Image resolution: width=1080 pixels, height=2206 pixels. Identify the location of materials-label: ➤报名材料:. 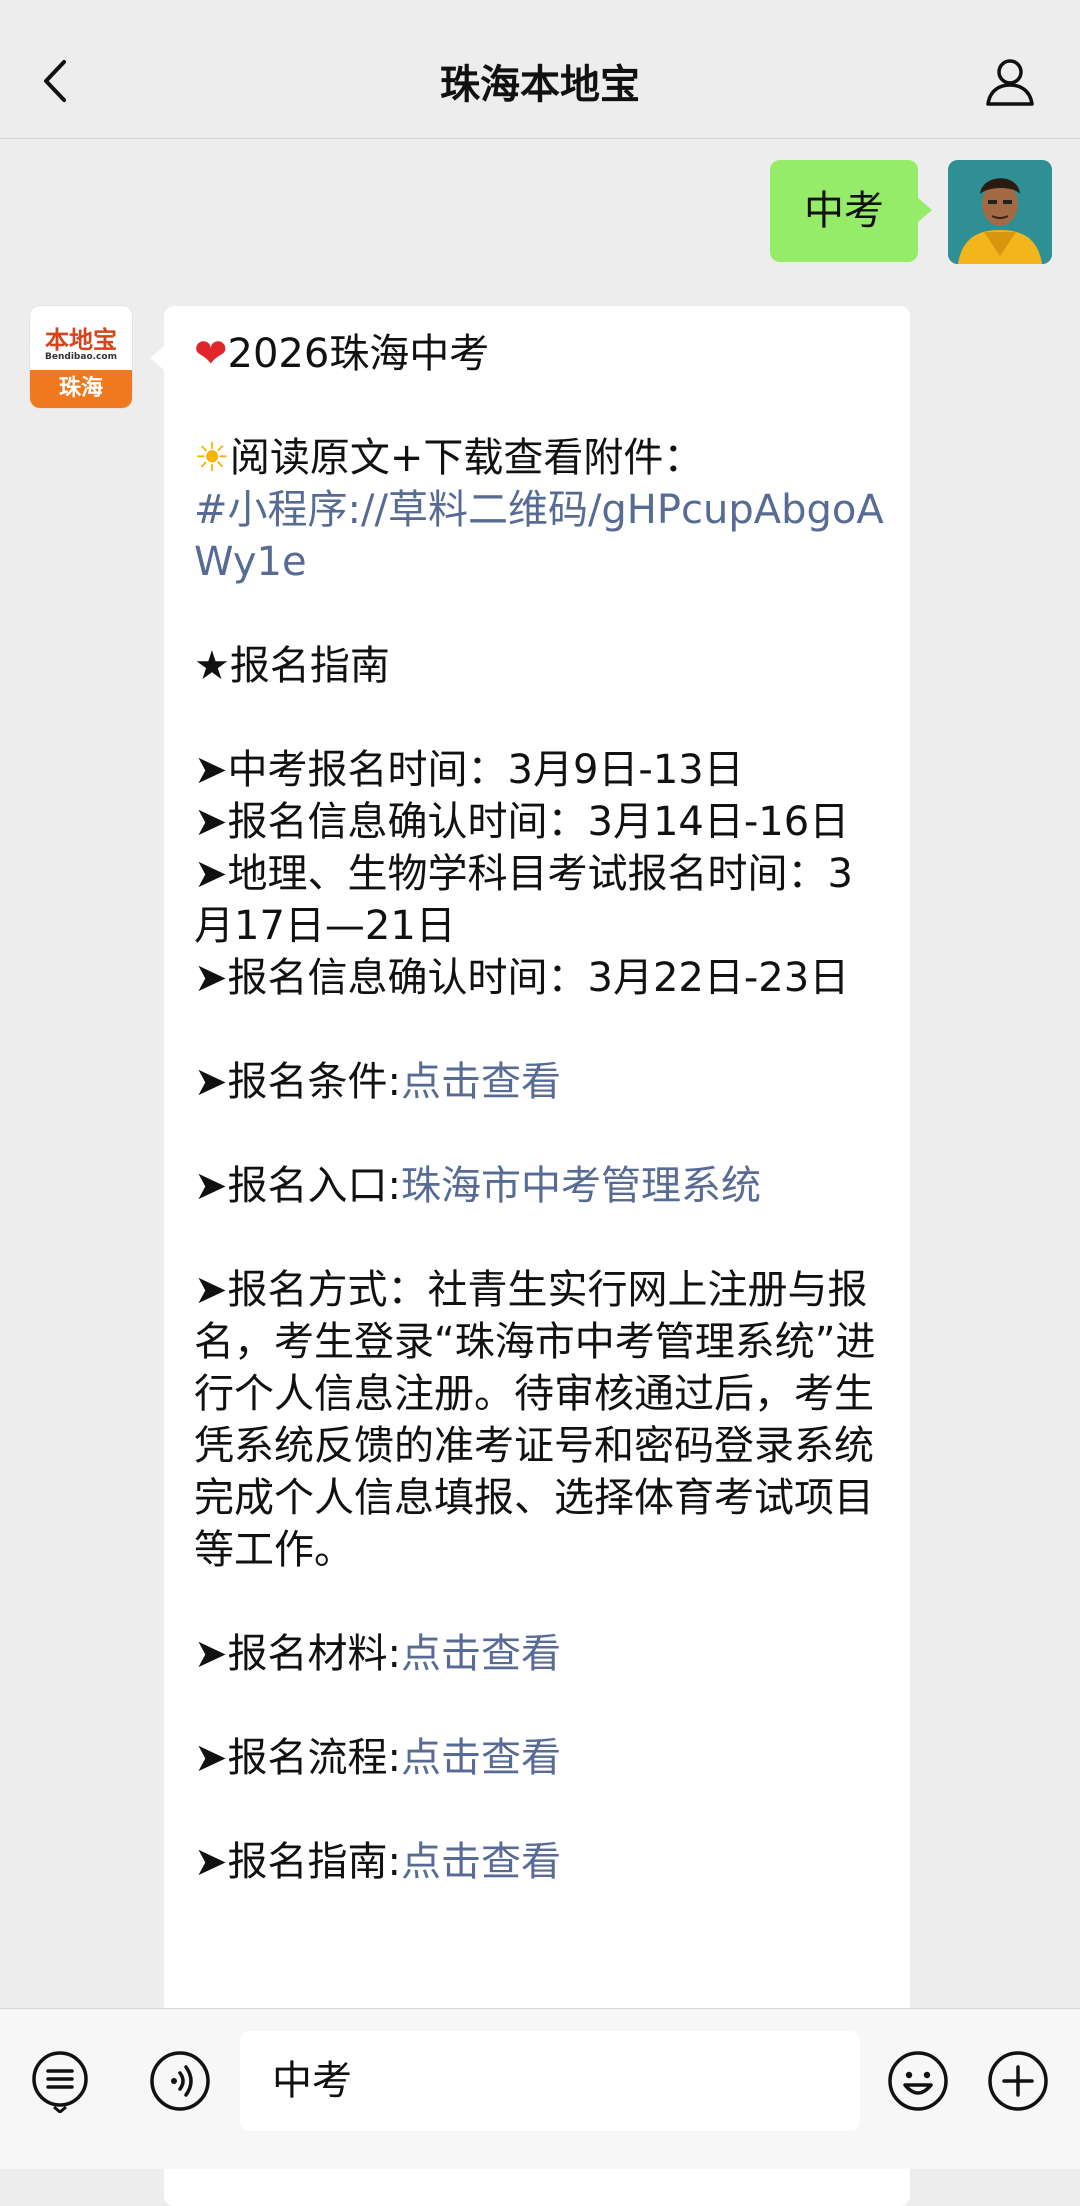
(297, 1654).